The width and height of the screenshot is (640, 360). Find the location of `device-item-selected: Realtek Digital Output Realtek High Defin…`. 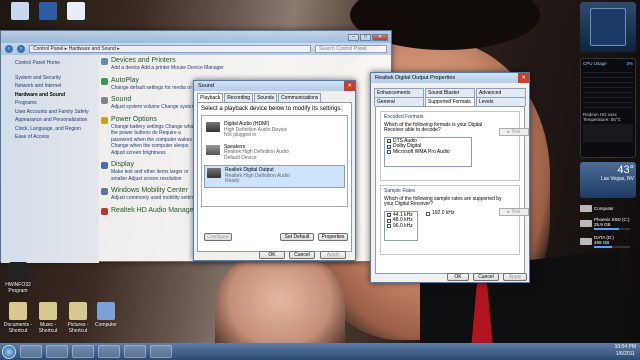

device-item-selected: Realtek Digital Output Realtek High Defin… is located at coordinates (274, 176).